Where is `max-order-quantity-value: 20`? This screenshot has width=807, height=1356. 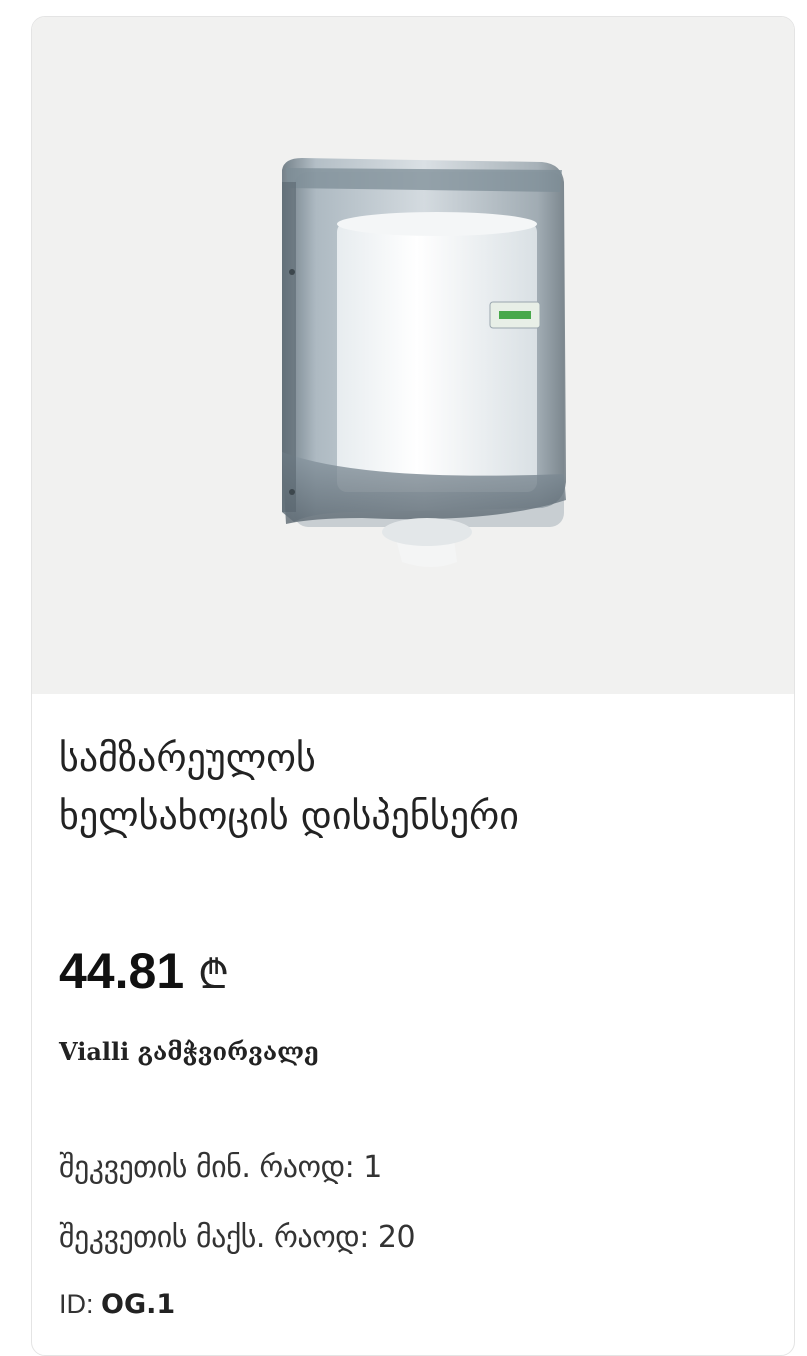
max-order-quantity-value: 20 is located at coordinates (396, 1237).